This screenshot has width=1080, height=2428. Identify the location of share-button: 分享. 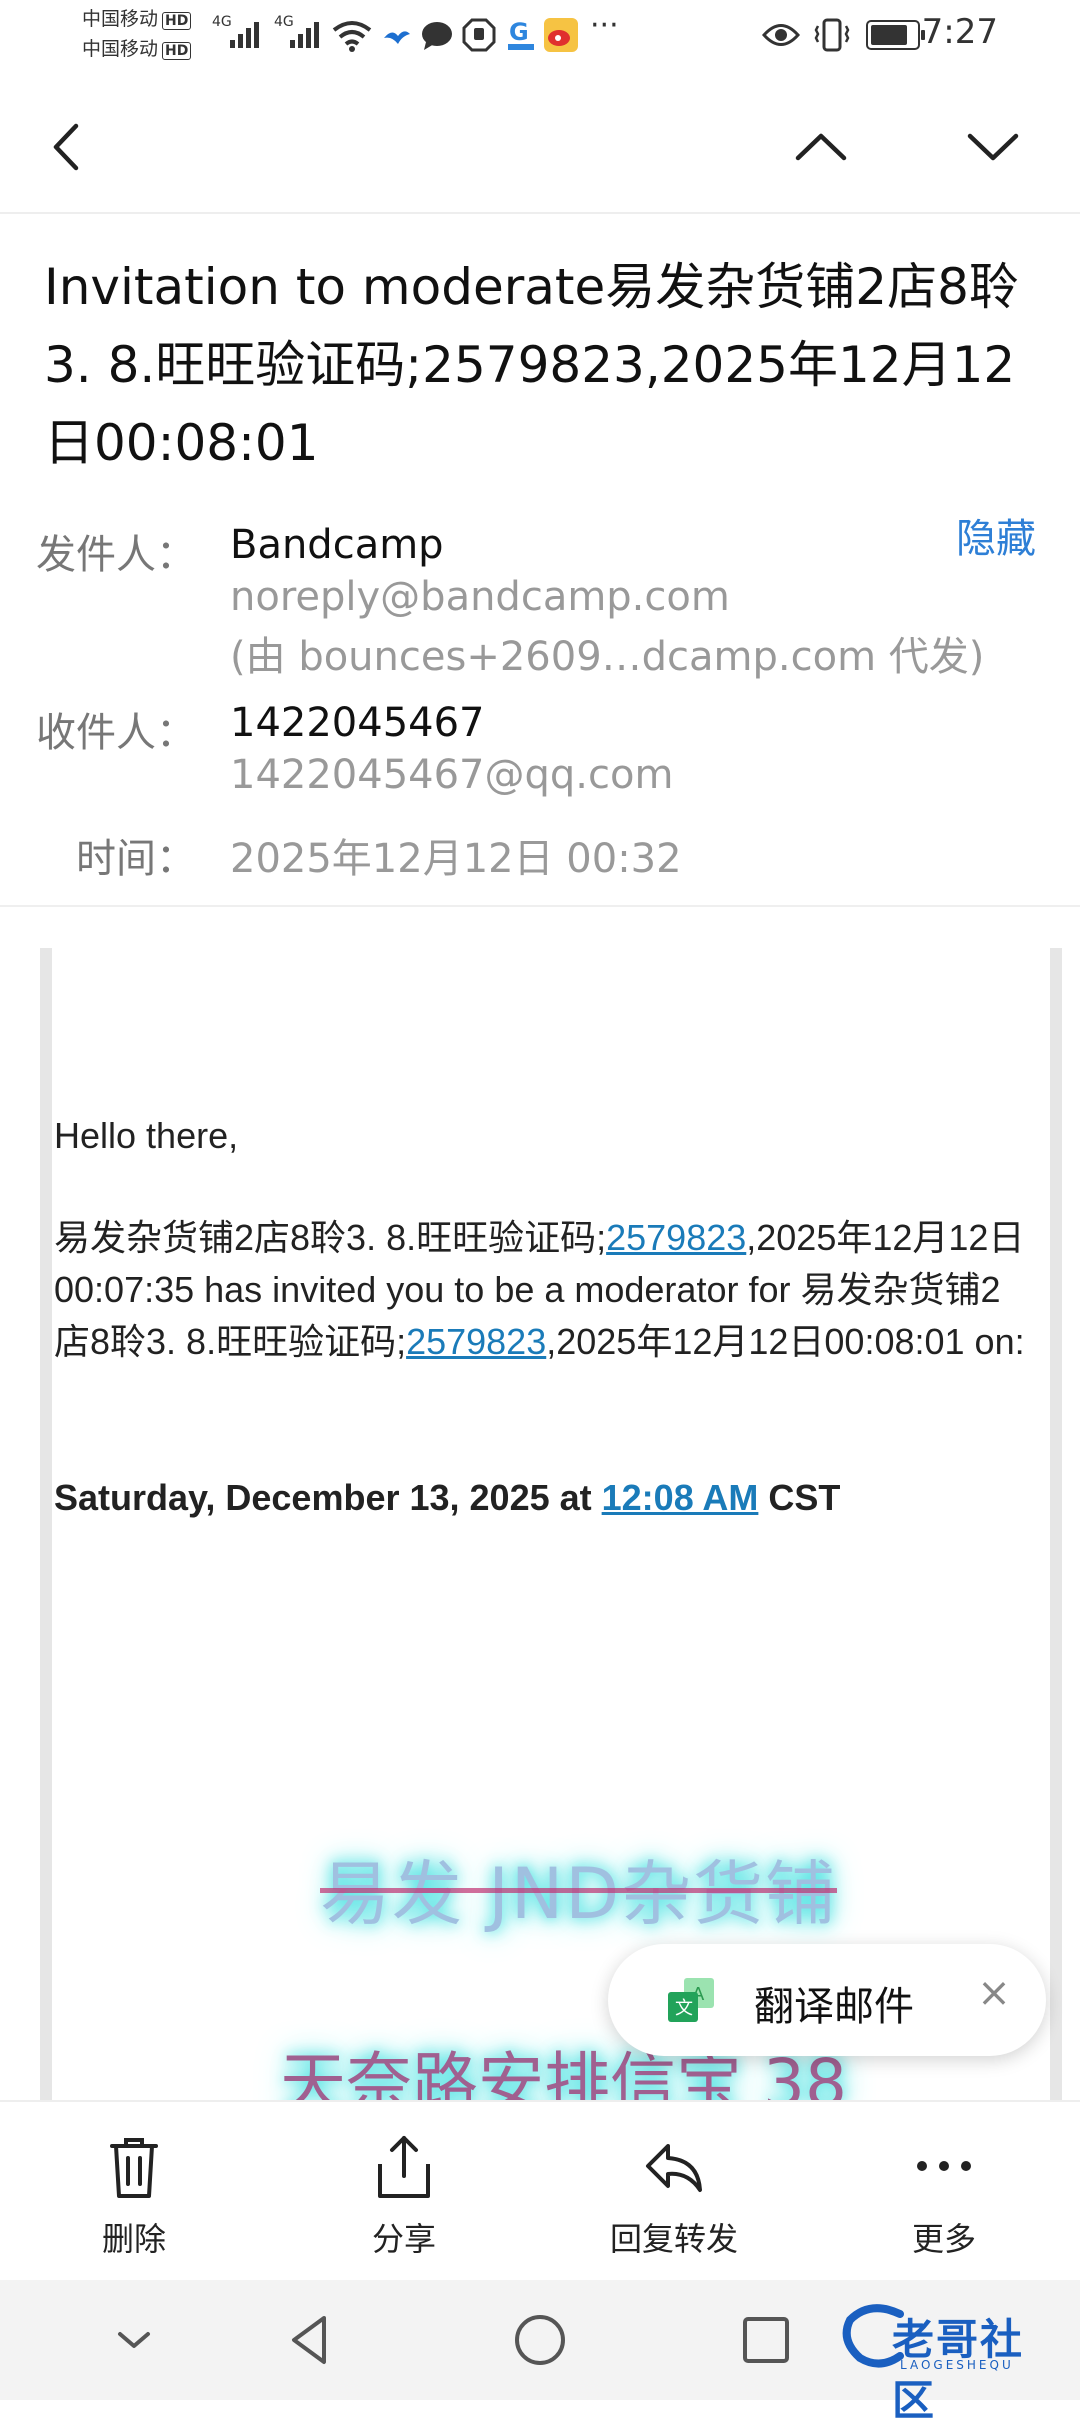
(404, 2197).